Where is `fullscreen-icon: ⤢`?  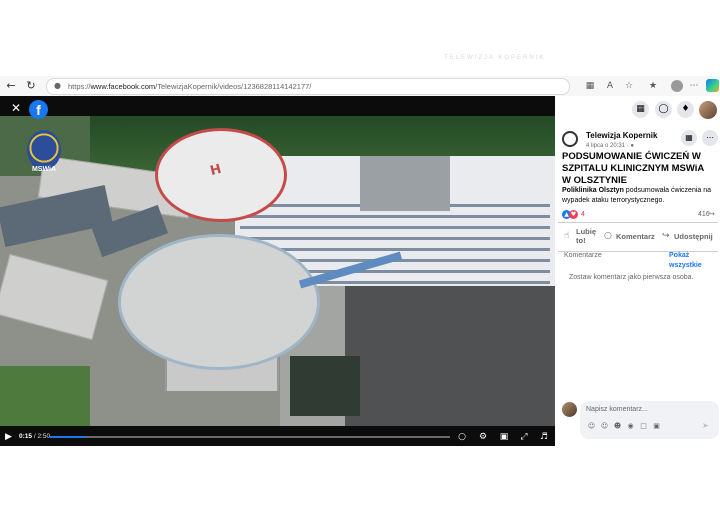 fullscreen-icon: ⤢ is located at coordinates (524, 437).